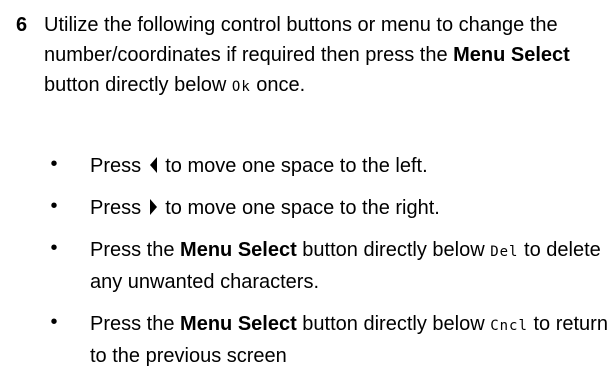 Image resolution: width=616 pixels, height=371 pixels. I want to click on lcd-del-label: Del, so click(504, 252).